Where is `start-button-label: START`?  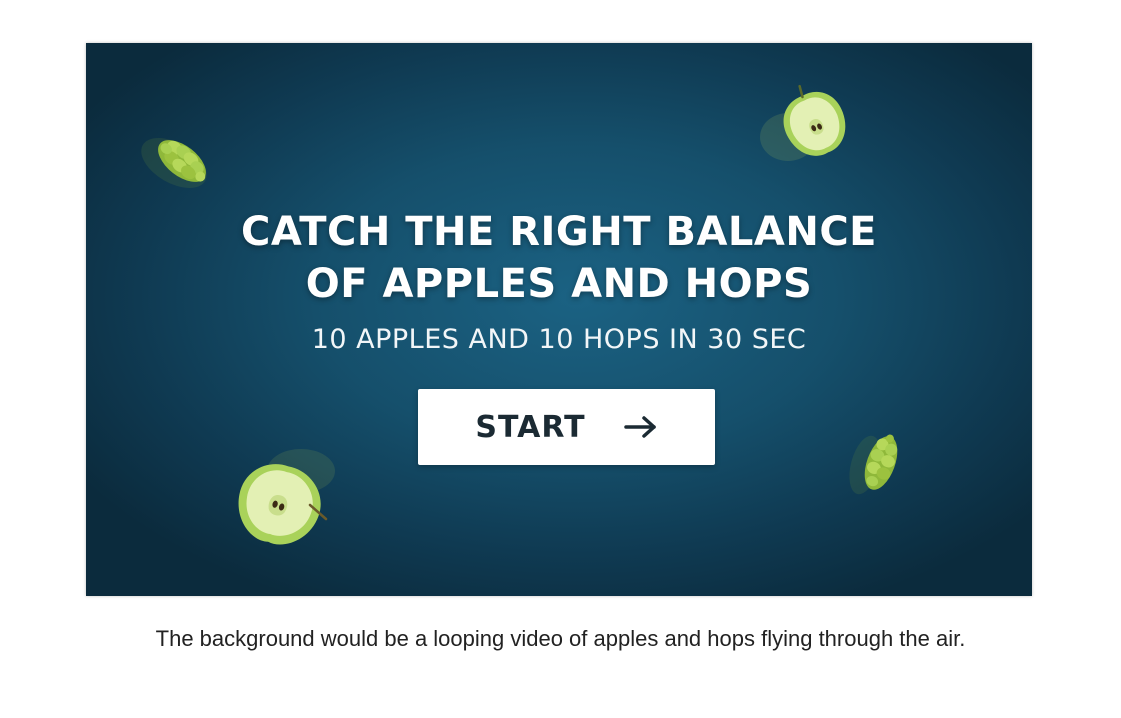 start-button-label: START is located at coordinates (530, 427).